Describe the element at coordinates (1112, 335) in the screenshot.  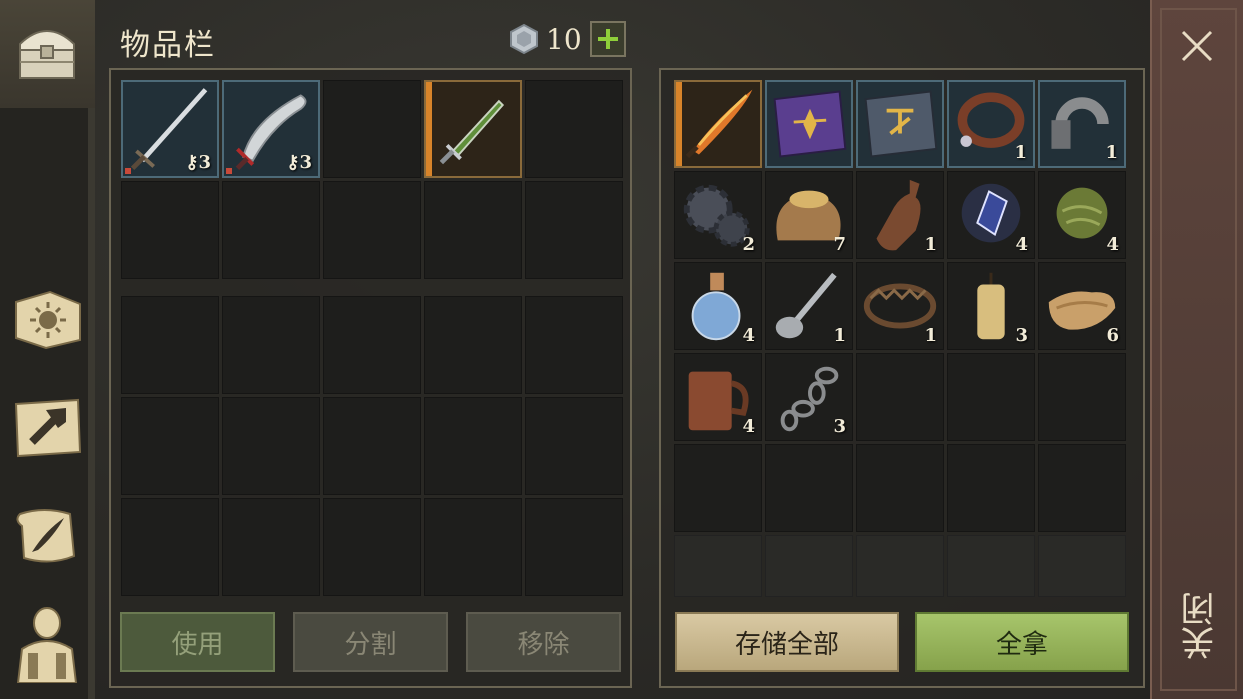
I see `item-count: 6` at that location.